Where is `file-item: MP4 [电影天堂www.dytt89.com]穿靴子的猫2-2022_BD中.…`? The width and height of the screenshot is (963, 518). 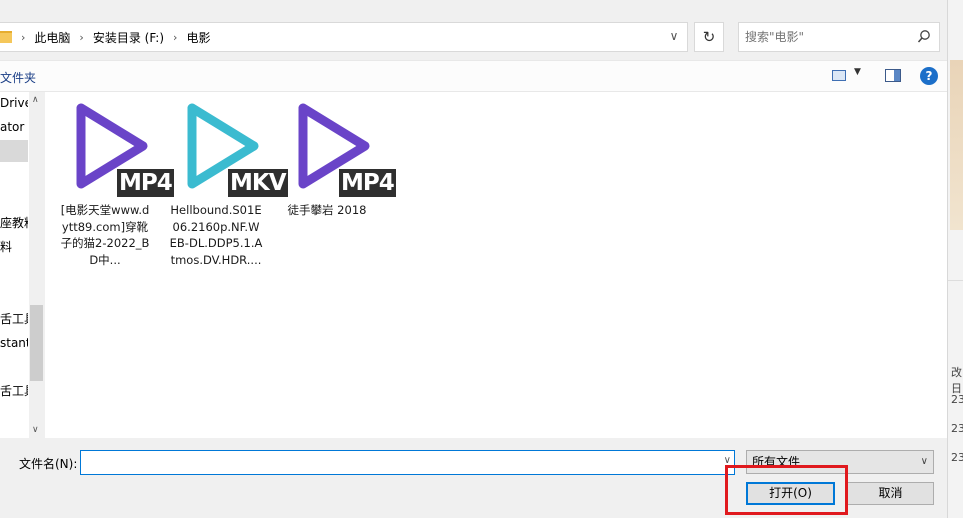
file-item: MP4 [电影天堂www.dytt89.com]穿靴子的猫2-2022_BD中.… is located at coordinates (114, 183).